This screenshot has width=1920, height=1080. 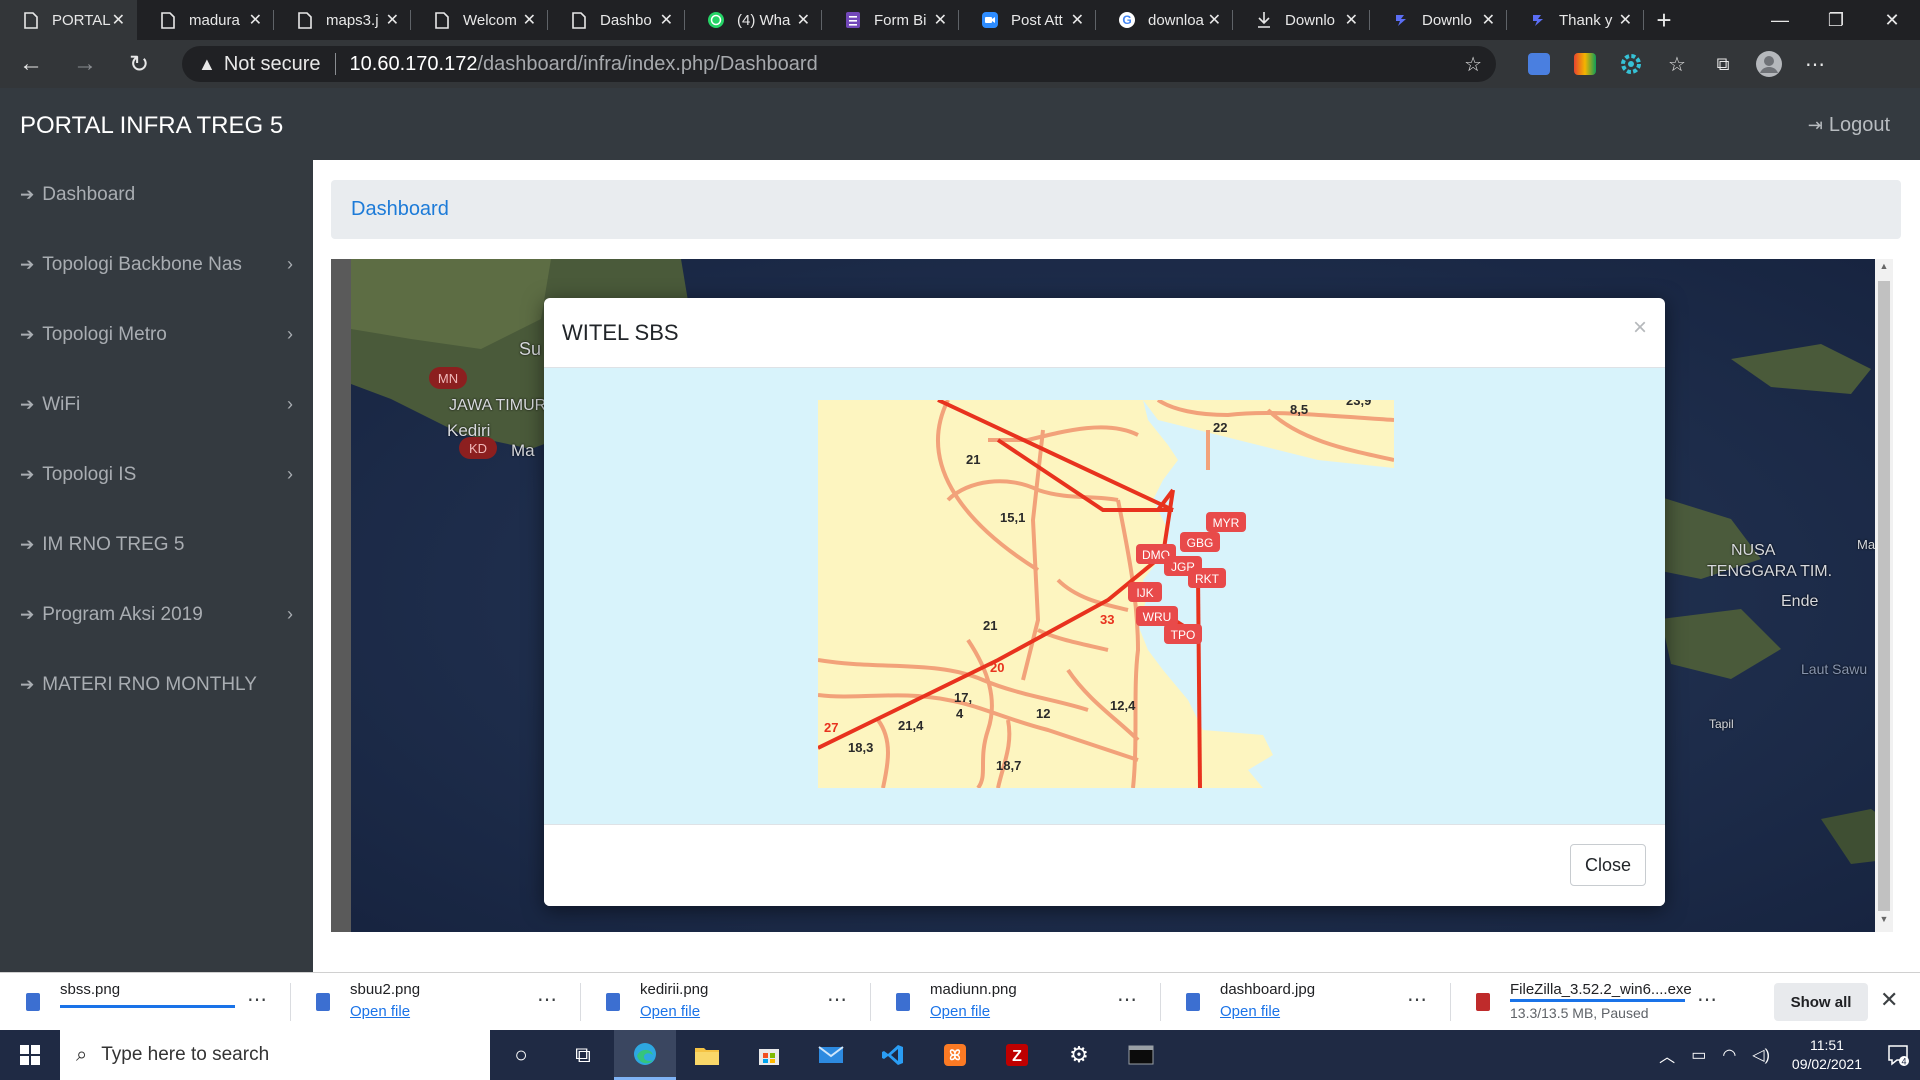 I want to click on file-explorer-icon, so click(x=707, y=1055).